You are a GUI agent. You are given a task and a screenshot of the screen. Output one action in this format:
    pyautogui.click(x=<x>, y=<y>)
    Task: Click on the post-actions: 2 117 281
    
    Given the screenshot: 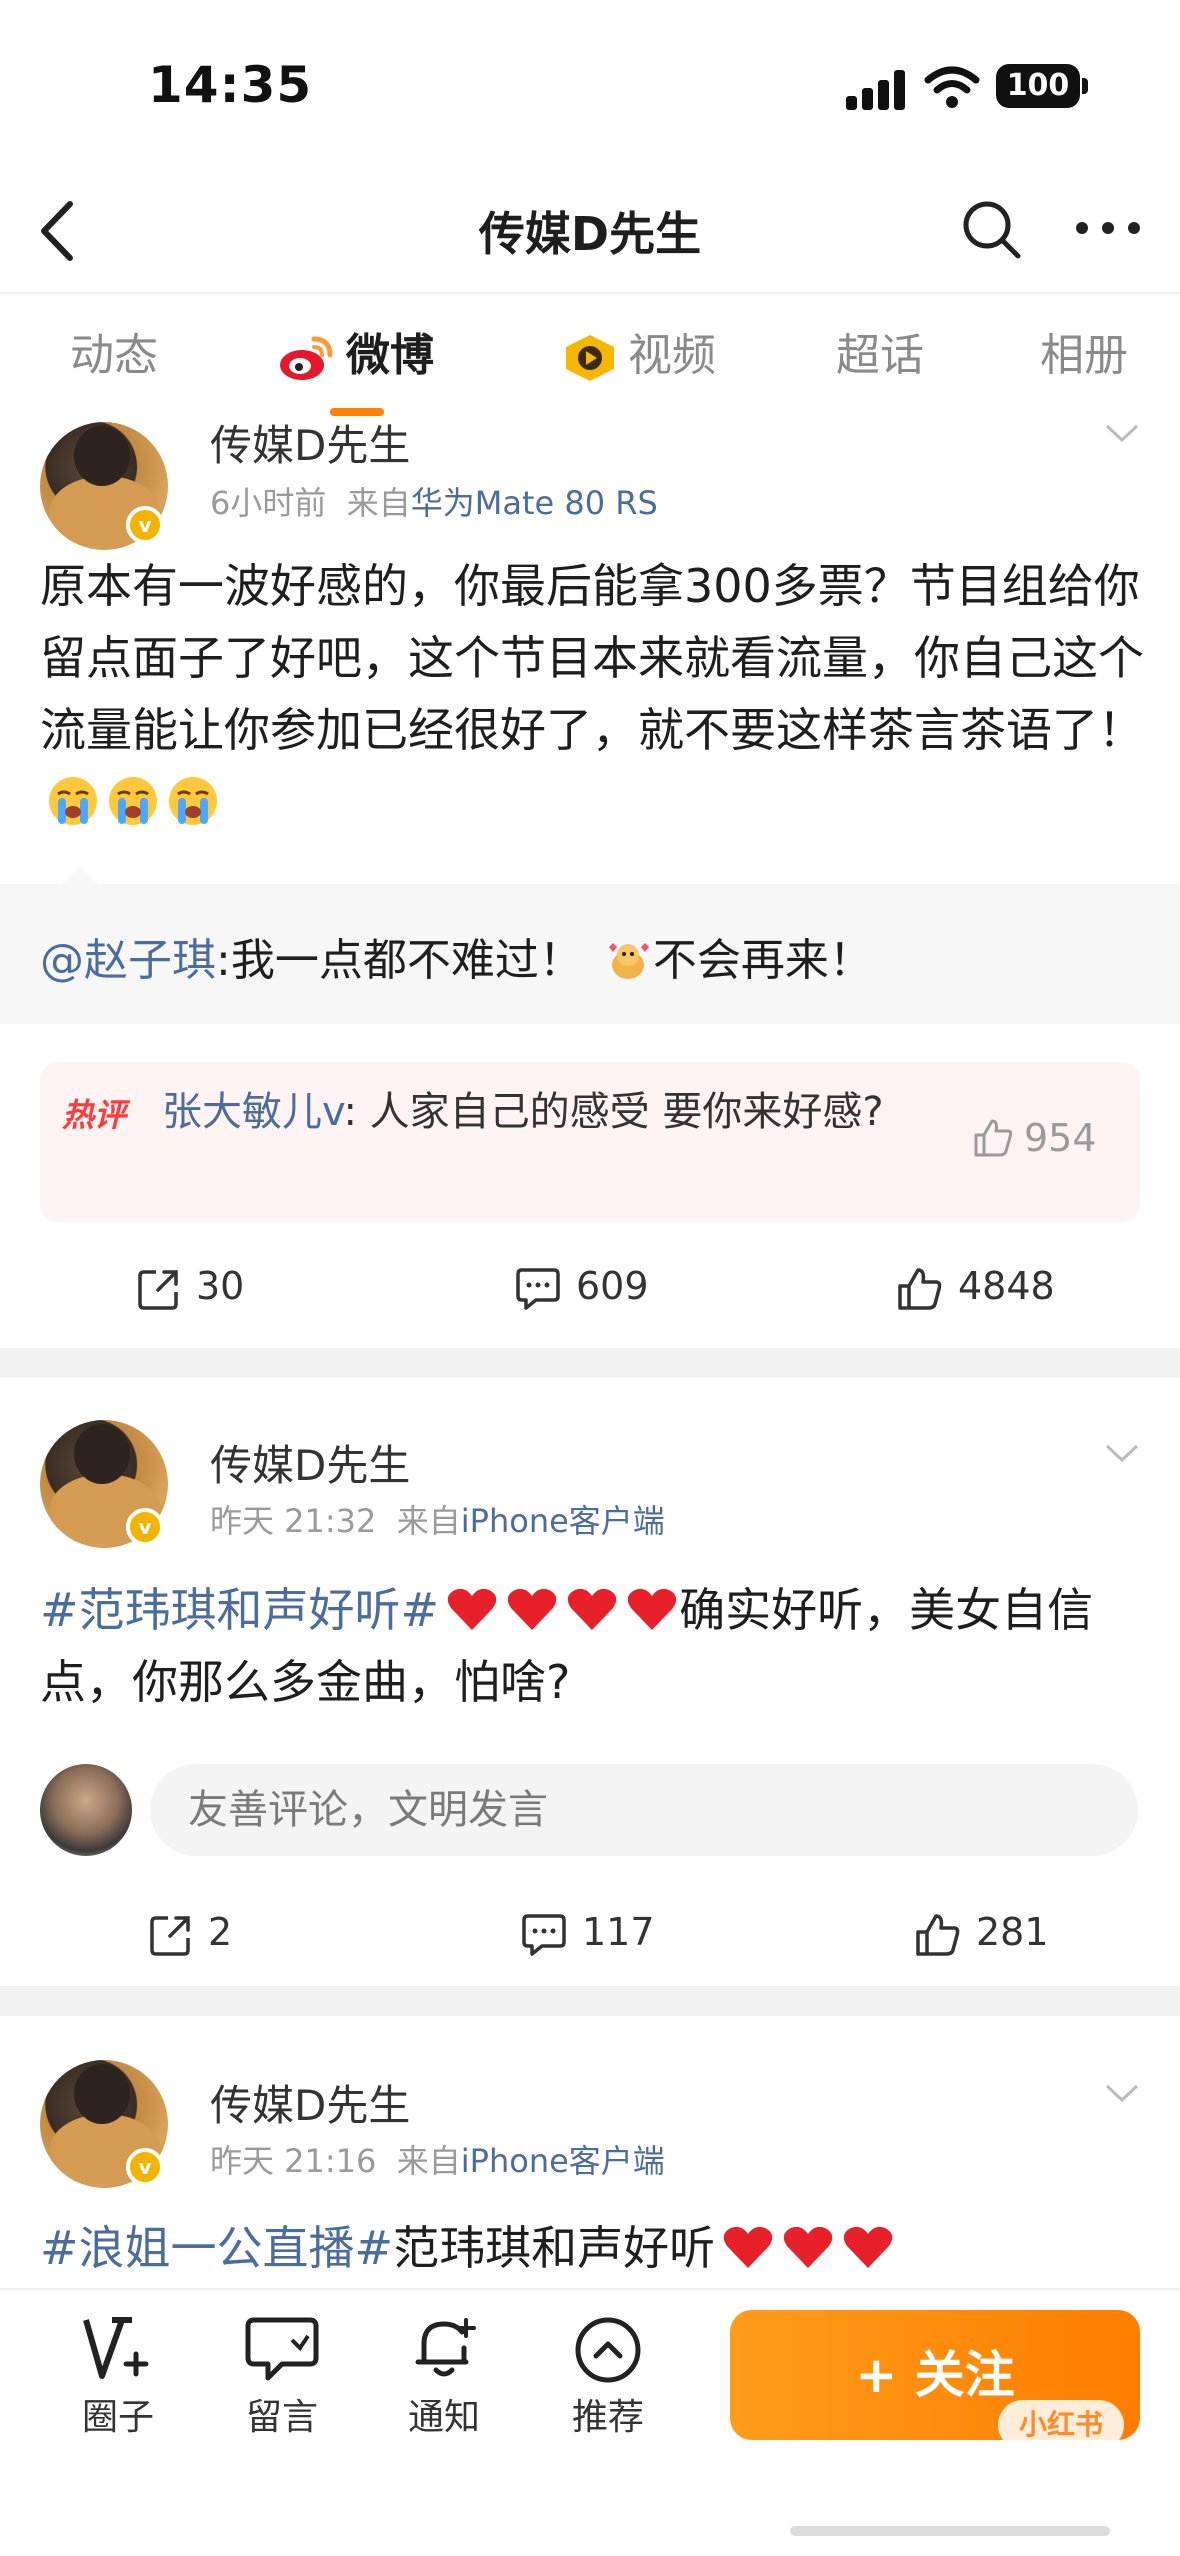 What is the action you would take?
    pyautogui.click(x=590, y=1932)
    